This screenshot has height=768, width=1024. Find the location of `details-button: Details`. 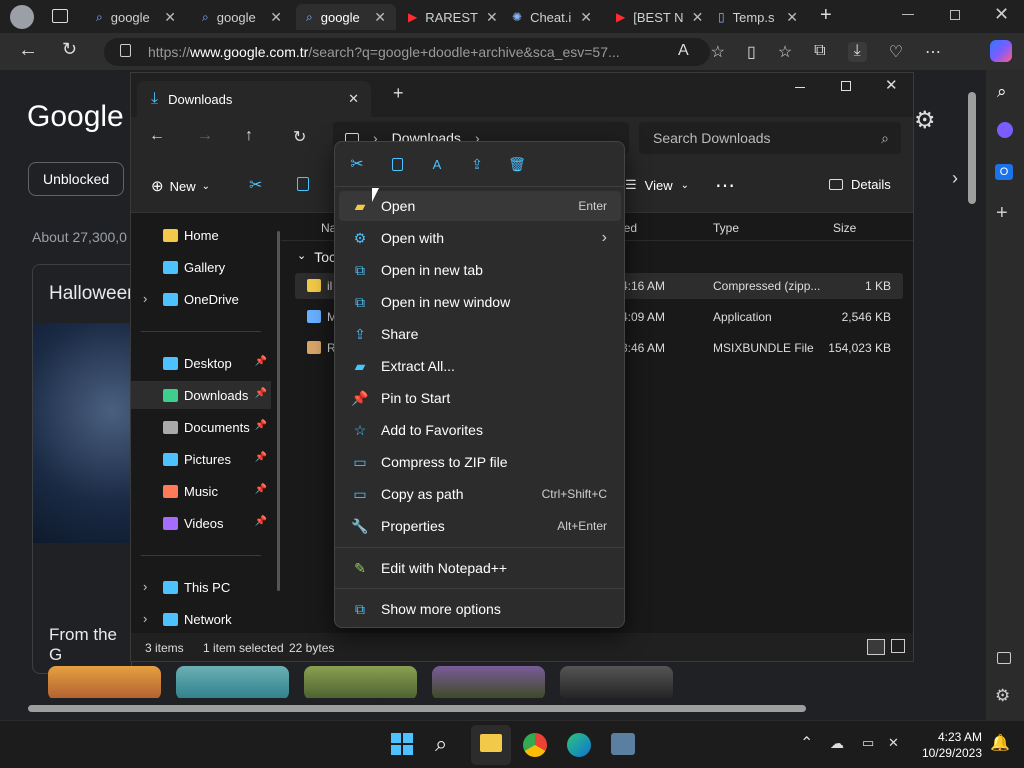

details-button: Details is located at coordinates (860, 184).